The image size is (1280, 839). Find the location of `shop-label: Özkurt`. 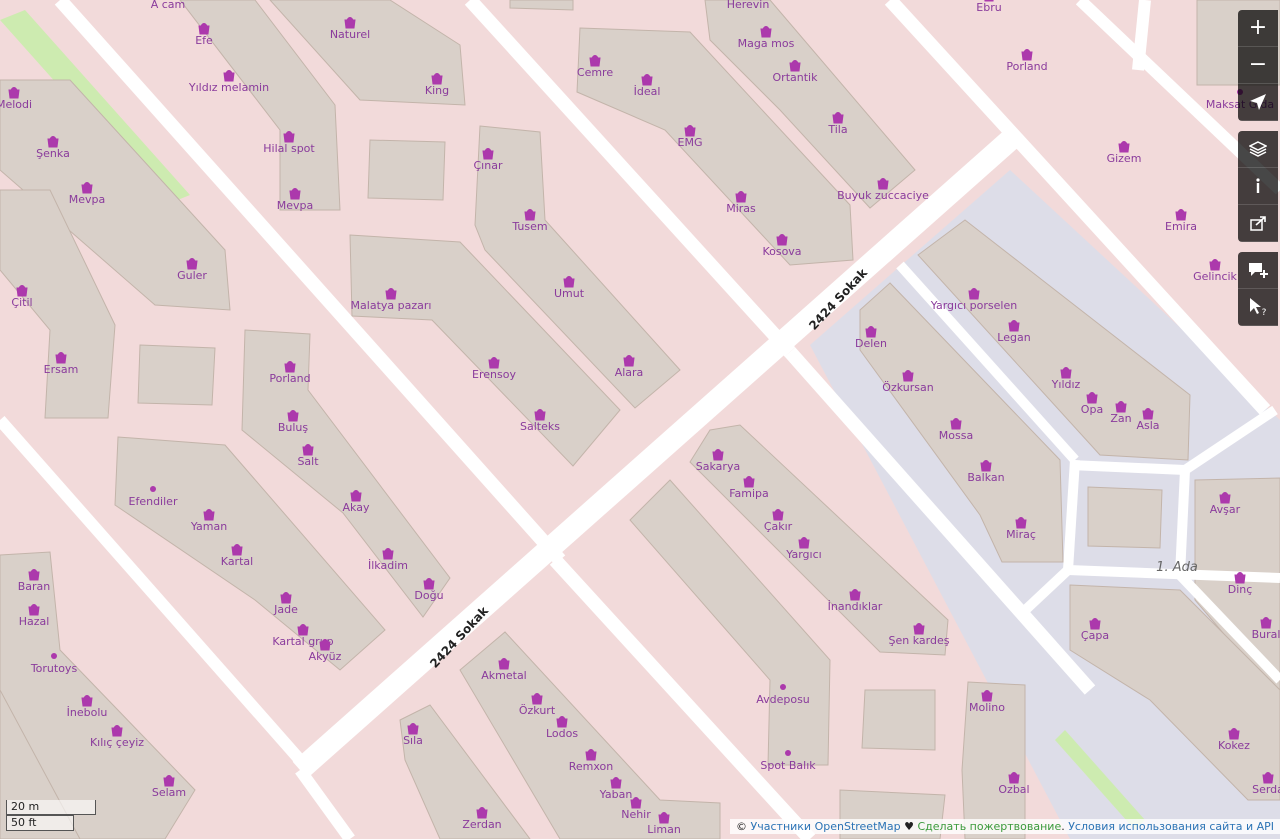

shop-label: Özkurt is located at coordinates (537, 710).